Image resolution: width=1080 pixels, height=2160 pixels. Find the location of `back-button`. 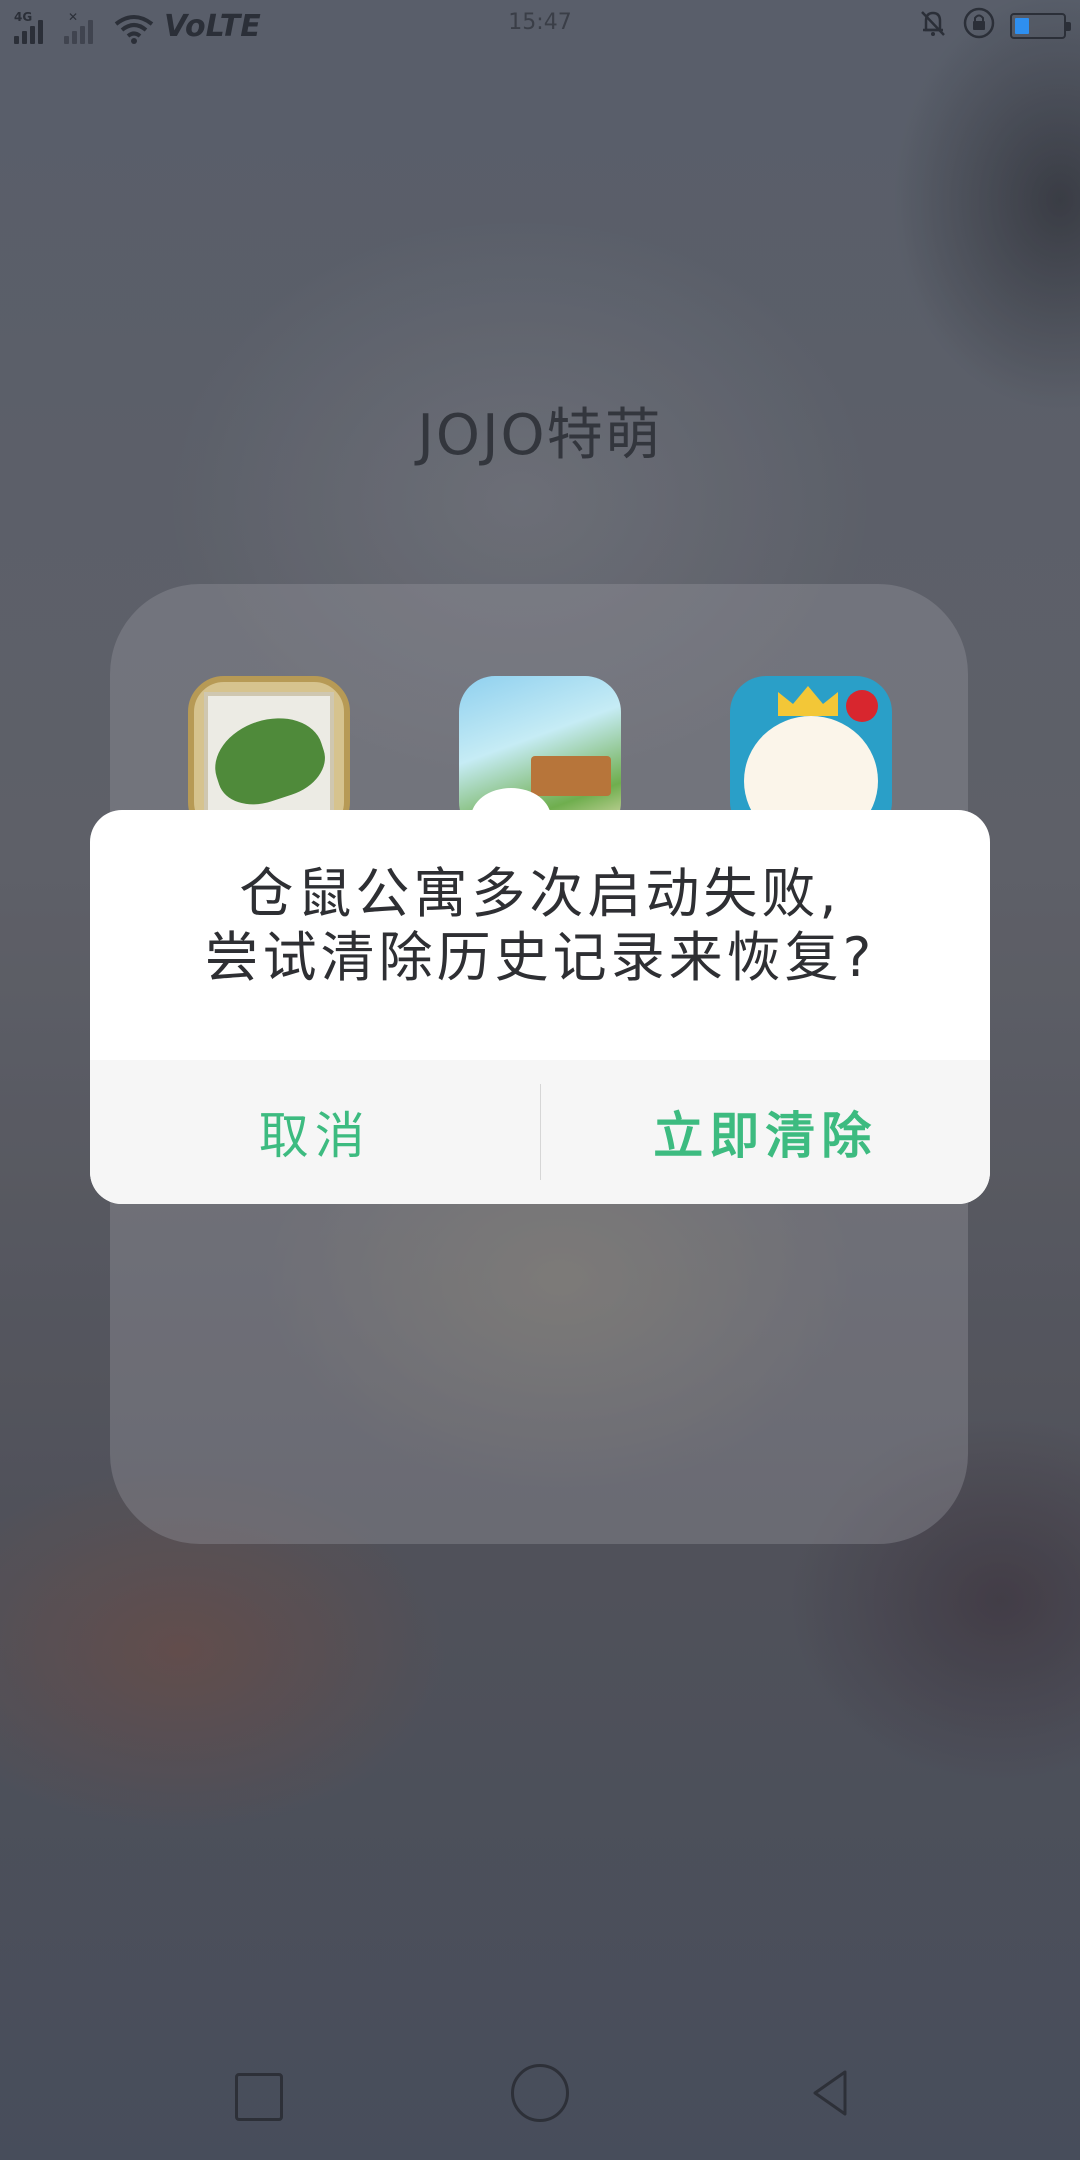

back-button is located at coordinates (830, 2093).